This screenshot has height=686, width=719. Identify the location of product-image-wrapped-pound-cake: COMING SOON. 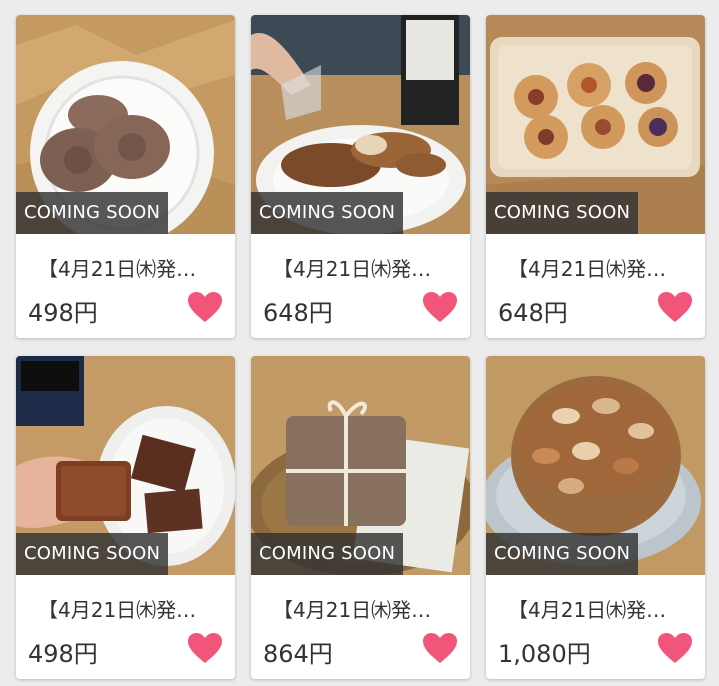
(360, 465).